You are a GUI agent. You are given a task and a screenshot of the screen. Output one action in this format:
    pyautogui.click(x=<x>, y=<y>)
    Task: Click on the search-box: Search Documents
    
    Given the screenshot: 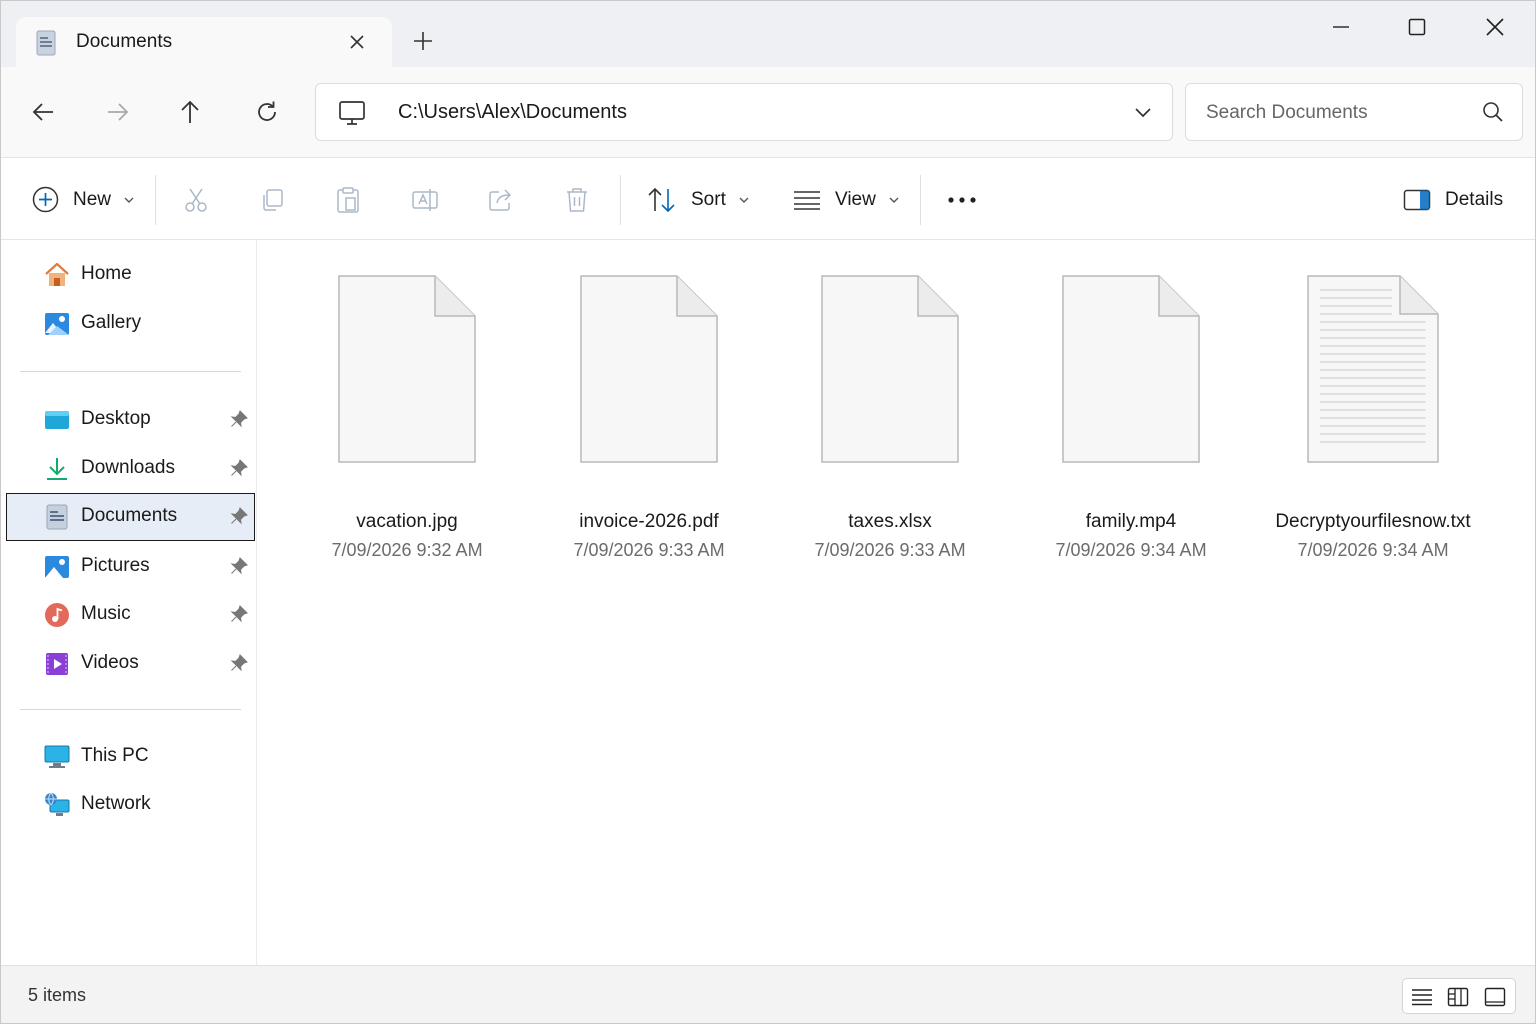 What is the action you would take?
    pyautogui.click(x=1354, y=112)
    